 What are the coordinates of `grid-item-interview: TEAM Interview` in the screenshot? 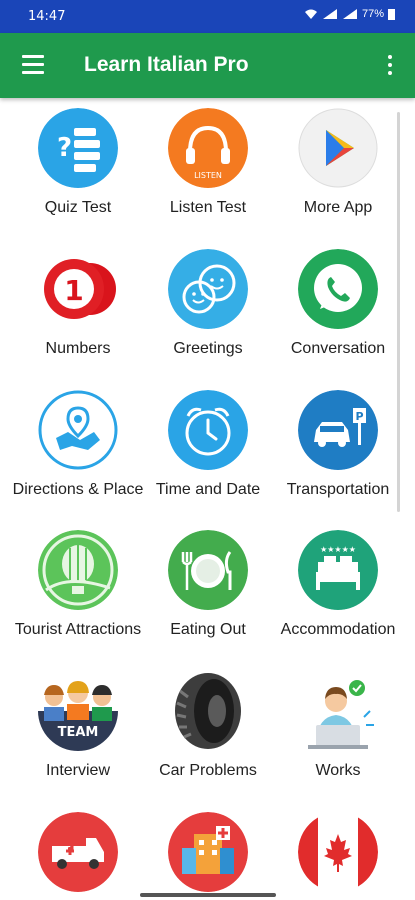 It's located at (78, 731).